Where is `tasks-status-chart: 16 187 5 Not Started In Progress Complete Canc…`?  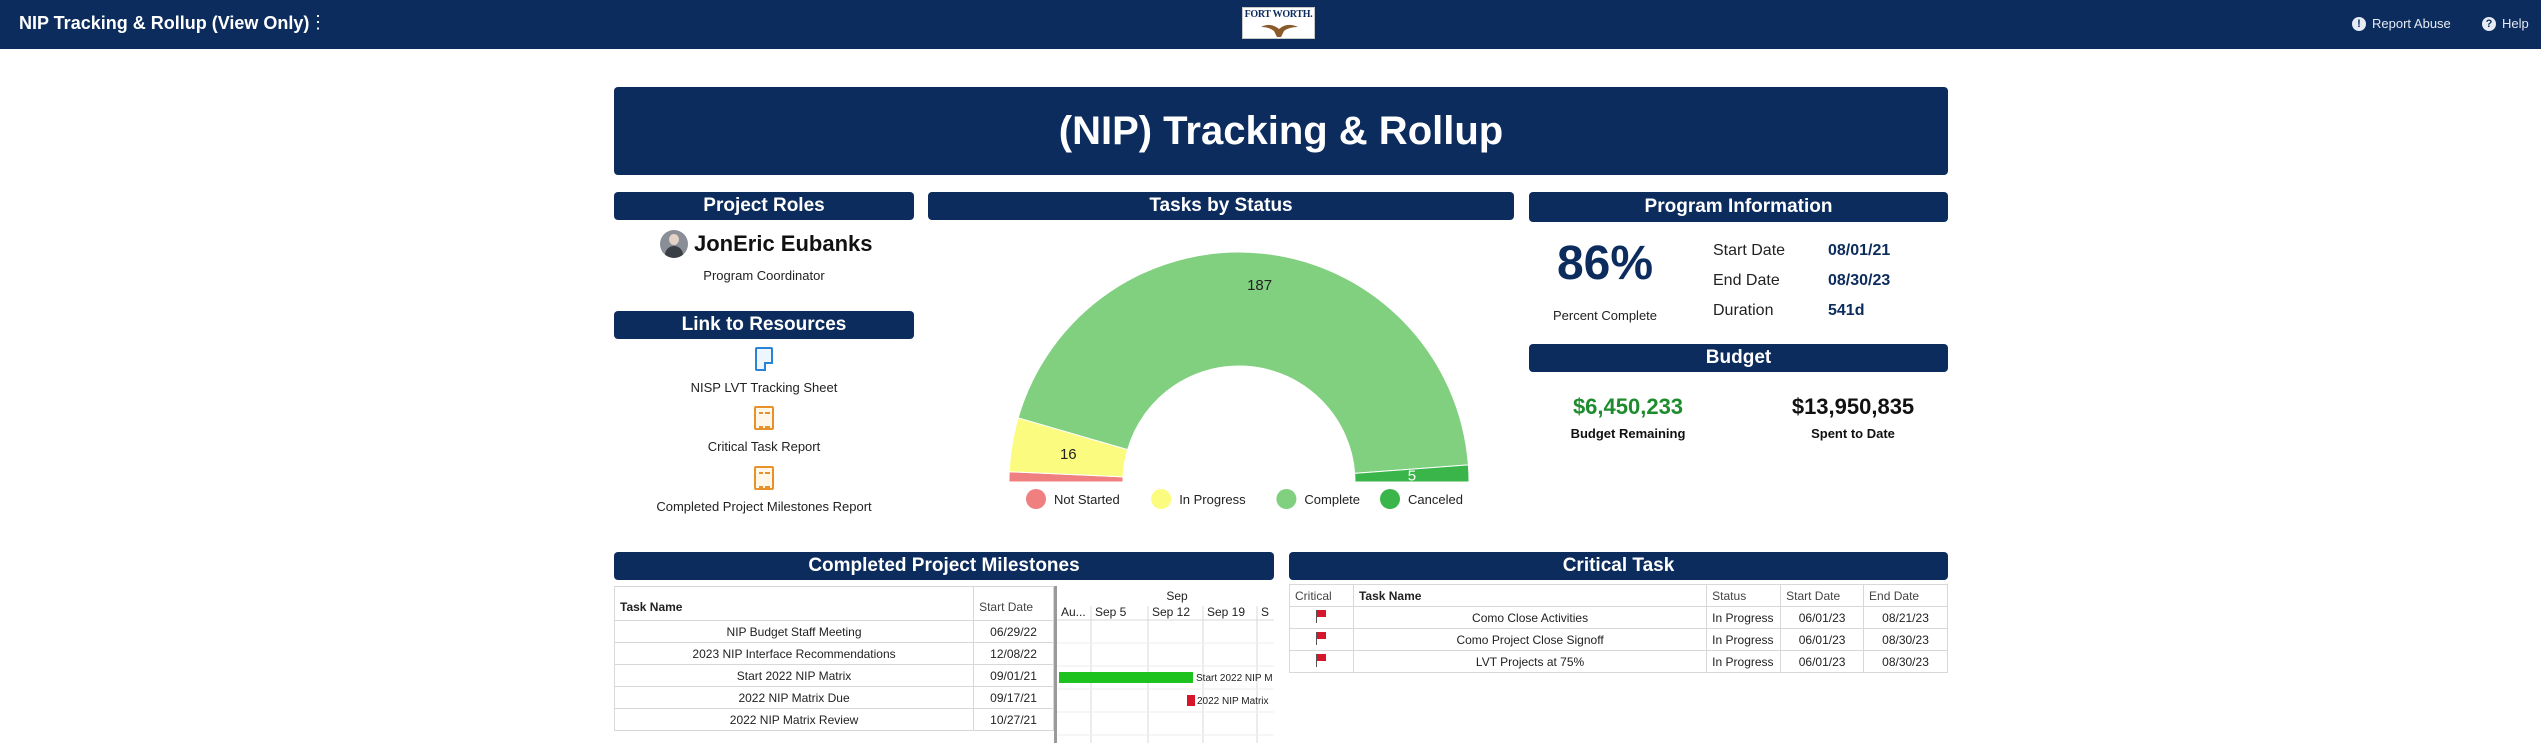 tasks-status-chart: 16 187 5 Not Started In Progress Complete Canc… is located at coordinates (1225, 372).